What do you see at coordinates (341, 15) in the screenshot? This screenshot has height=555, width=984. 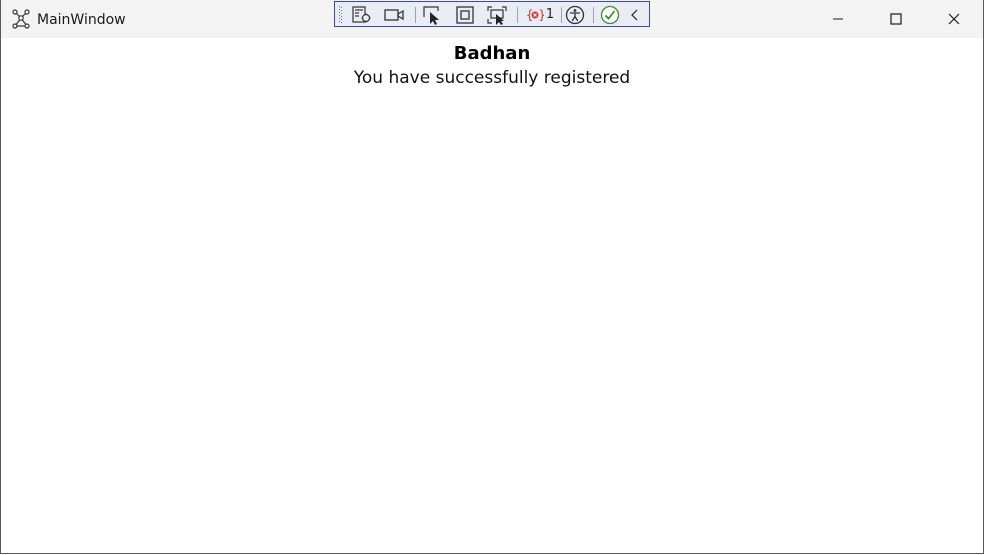 I see `toolbar-grip-icon` at bounding box center [341, 15].